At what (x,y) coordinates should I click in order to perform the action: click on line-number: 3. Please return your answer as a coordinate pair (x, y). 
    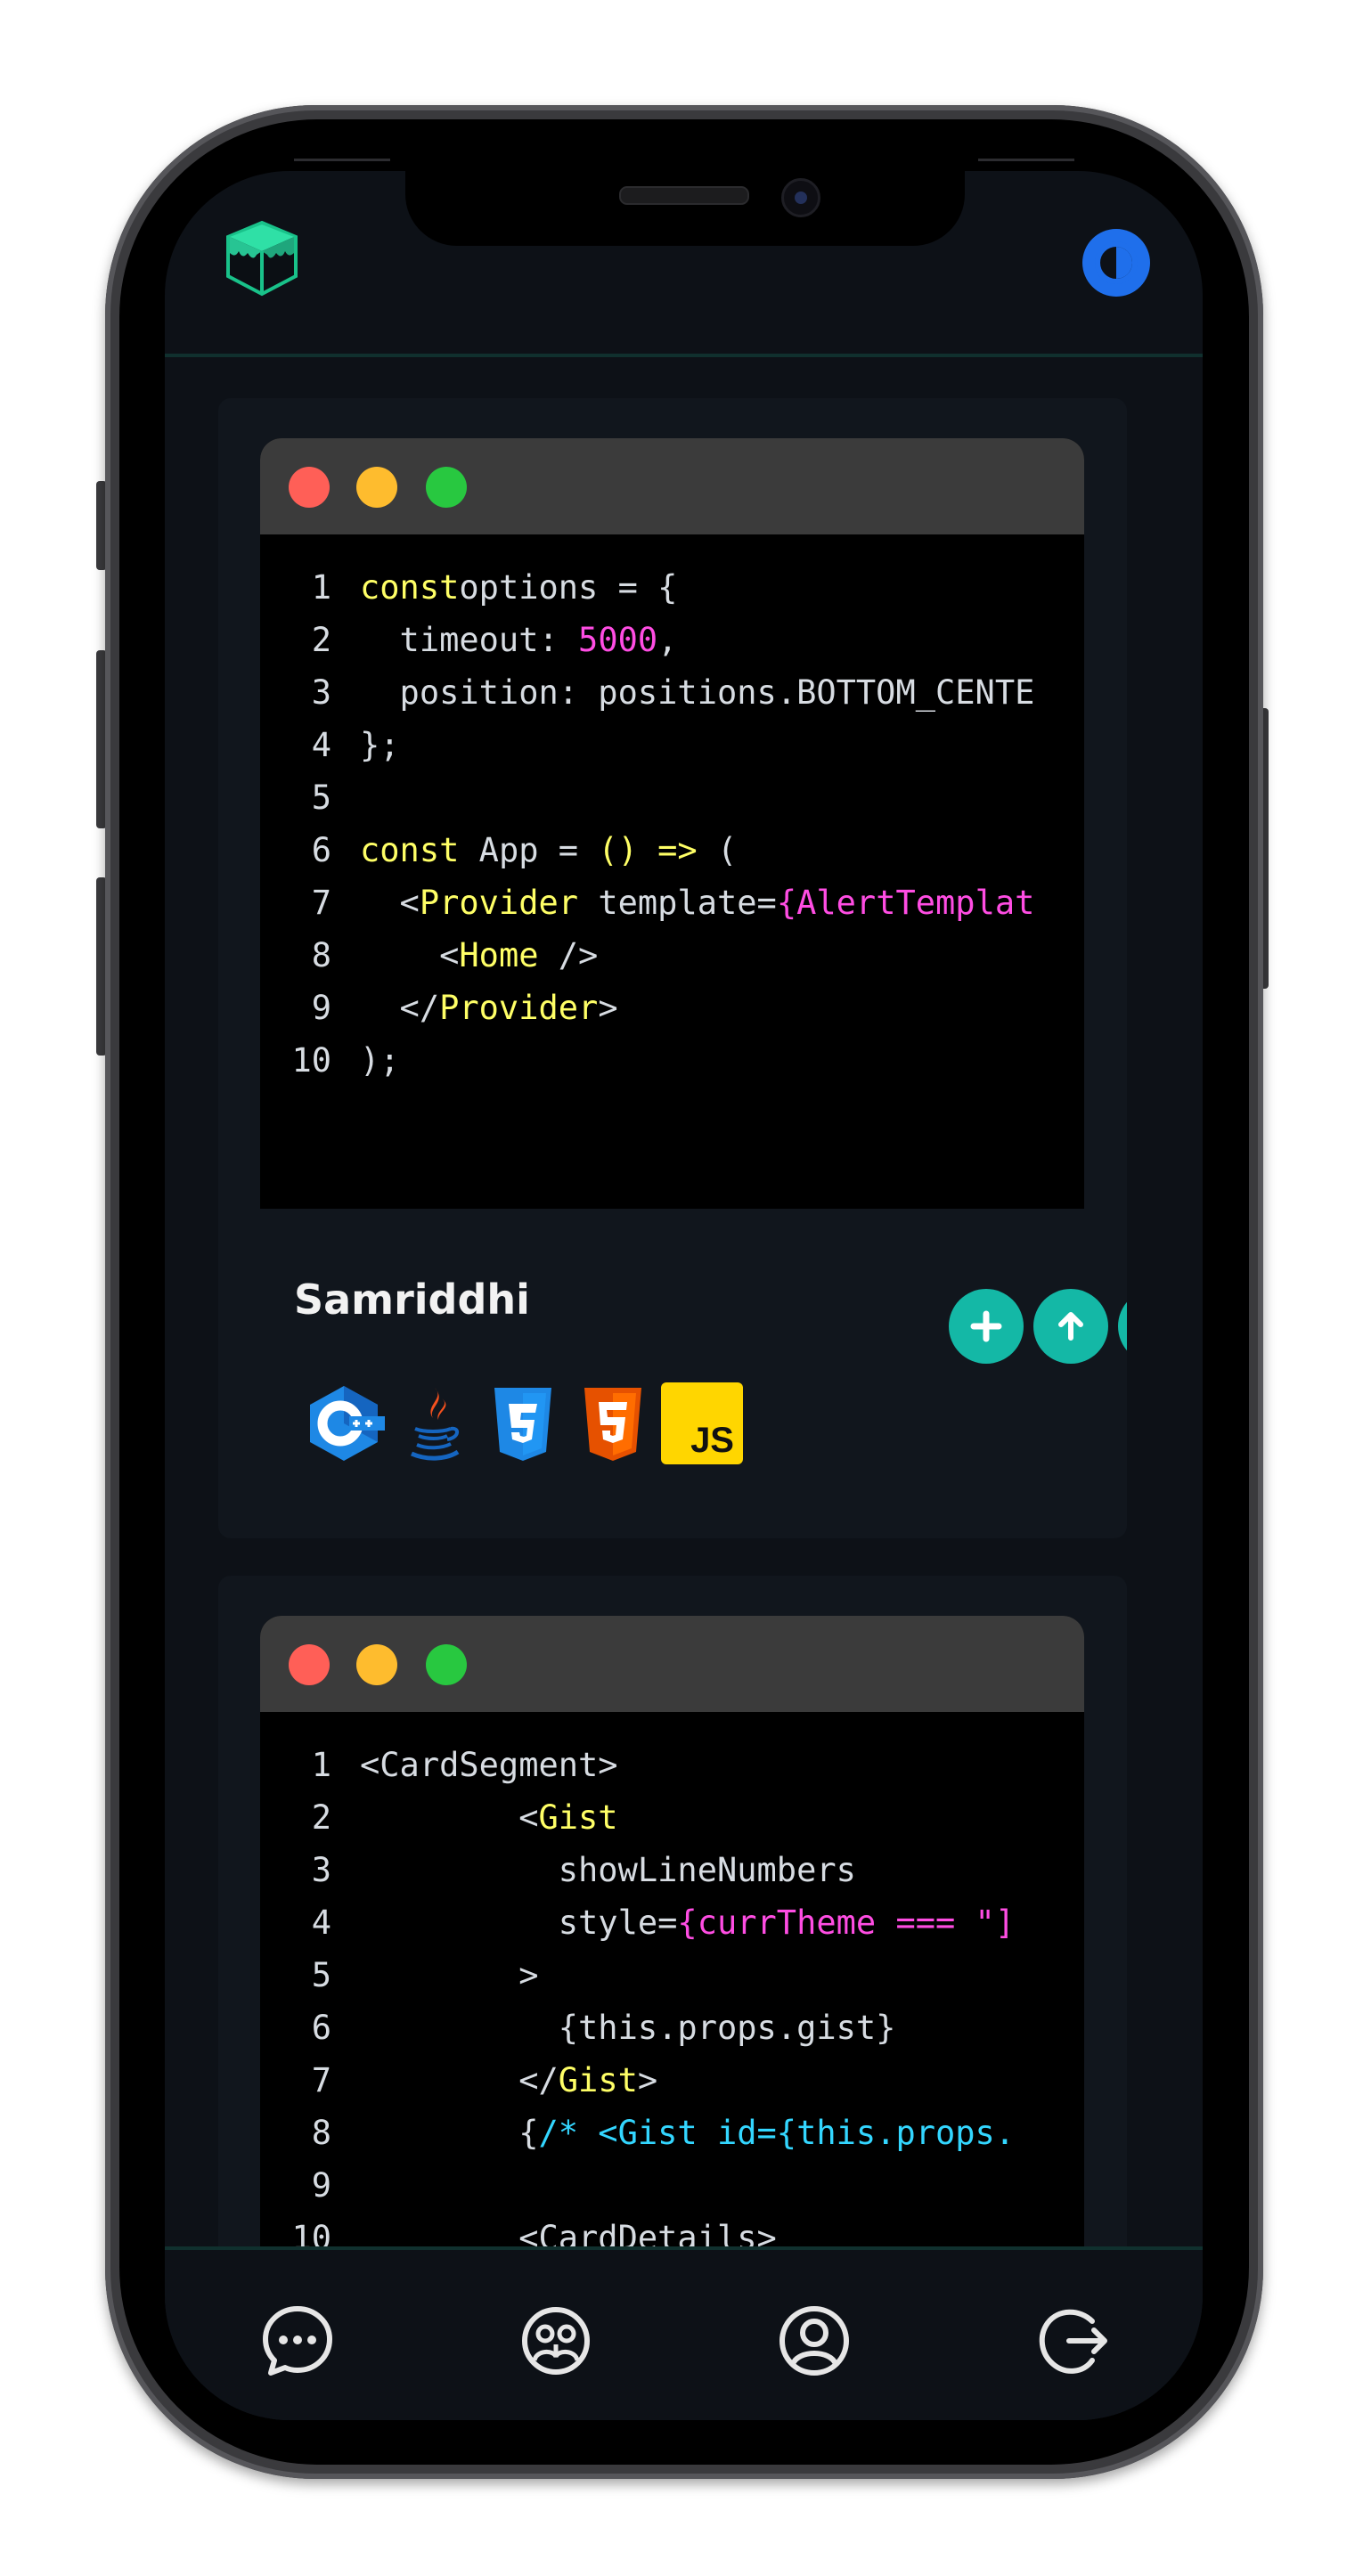
    Looking at the image, I should click on (321, 693).